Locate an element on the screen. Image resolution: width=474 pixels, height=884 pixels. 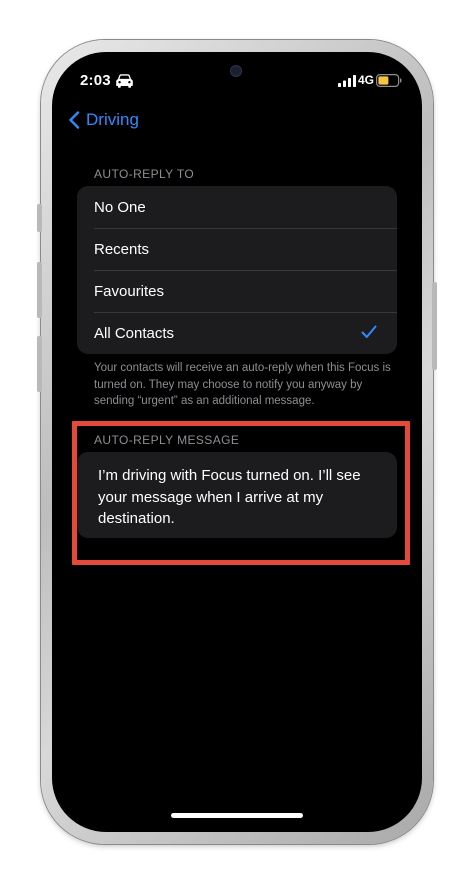
back-button: Driving is located at coordinates (103, 120).